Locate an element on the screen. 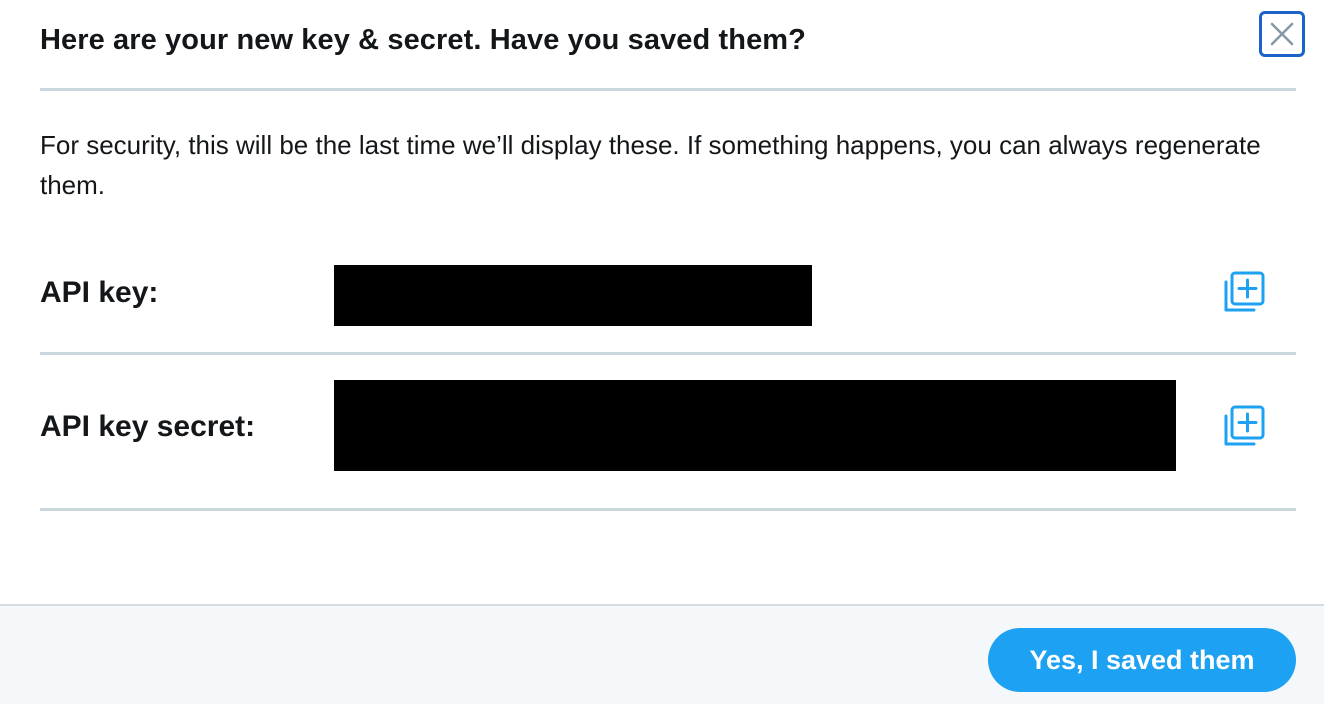 Image resolution: width=1324 pixels, height=704 pixels. close-icon is located at coordinates (1282, 34).